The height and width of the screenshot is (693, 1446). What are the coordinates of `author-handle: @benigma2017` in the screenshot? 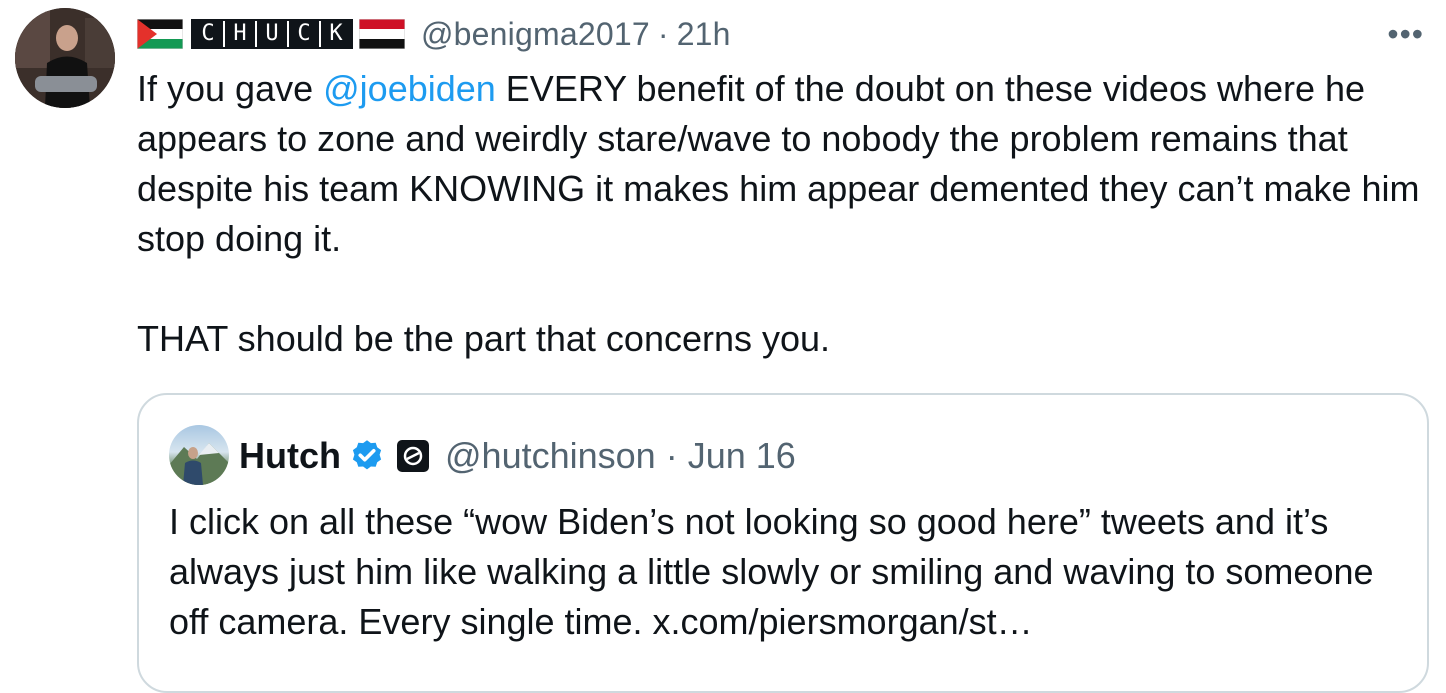 It's located at (535, 34).